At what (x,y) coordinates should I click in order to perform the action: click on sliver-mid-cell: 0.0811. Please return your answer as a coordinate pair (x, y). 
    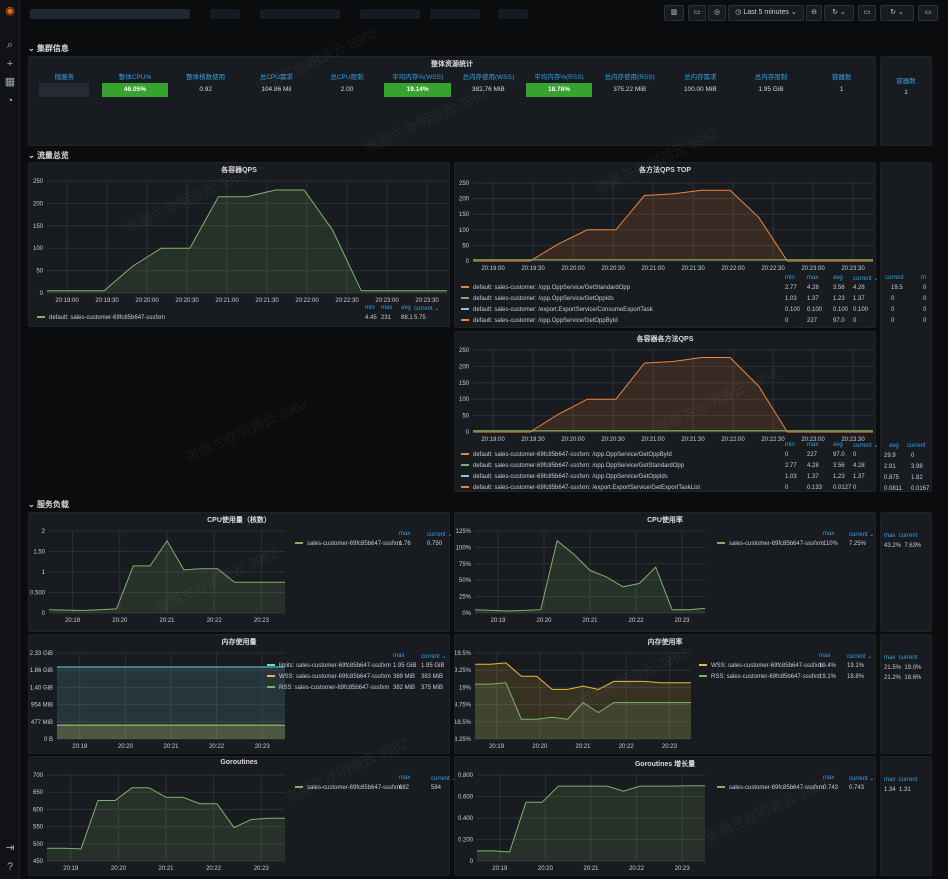
    Looking at the image, I should click on (893, 489).